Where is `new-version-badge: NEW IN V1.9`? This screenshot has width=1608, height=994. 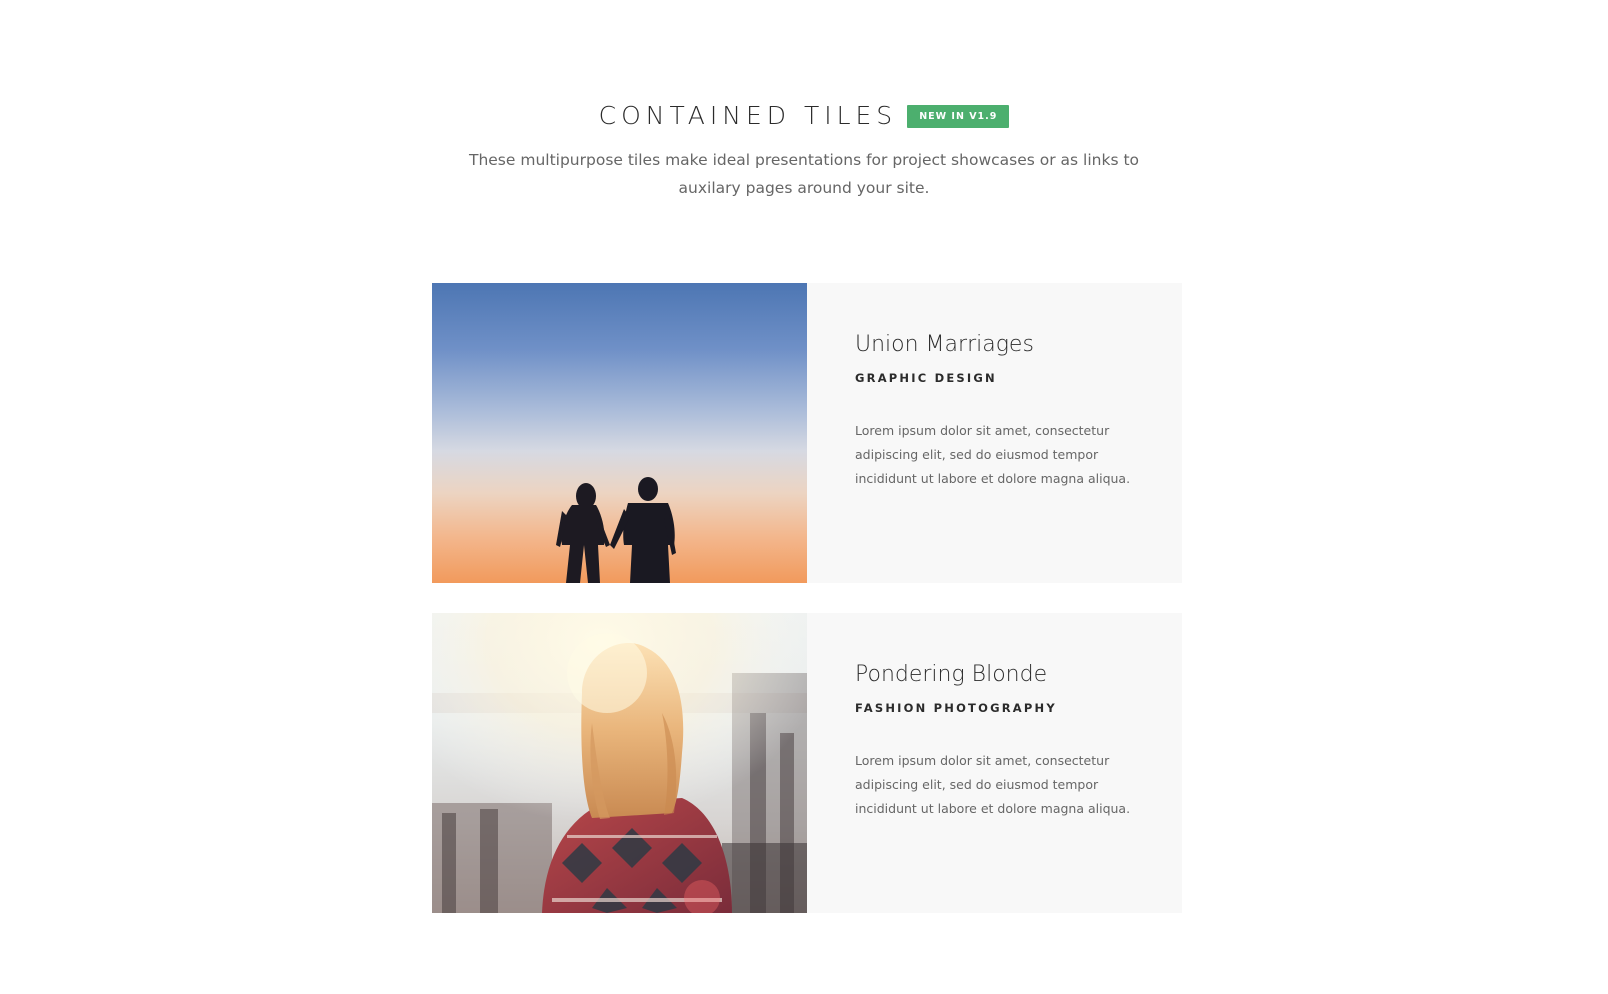
new-version-badge: NEW IN V1.9 is located at coordinates (958, 116).